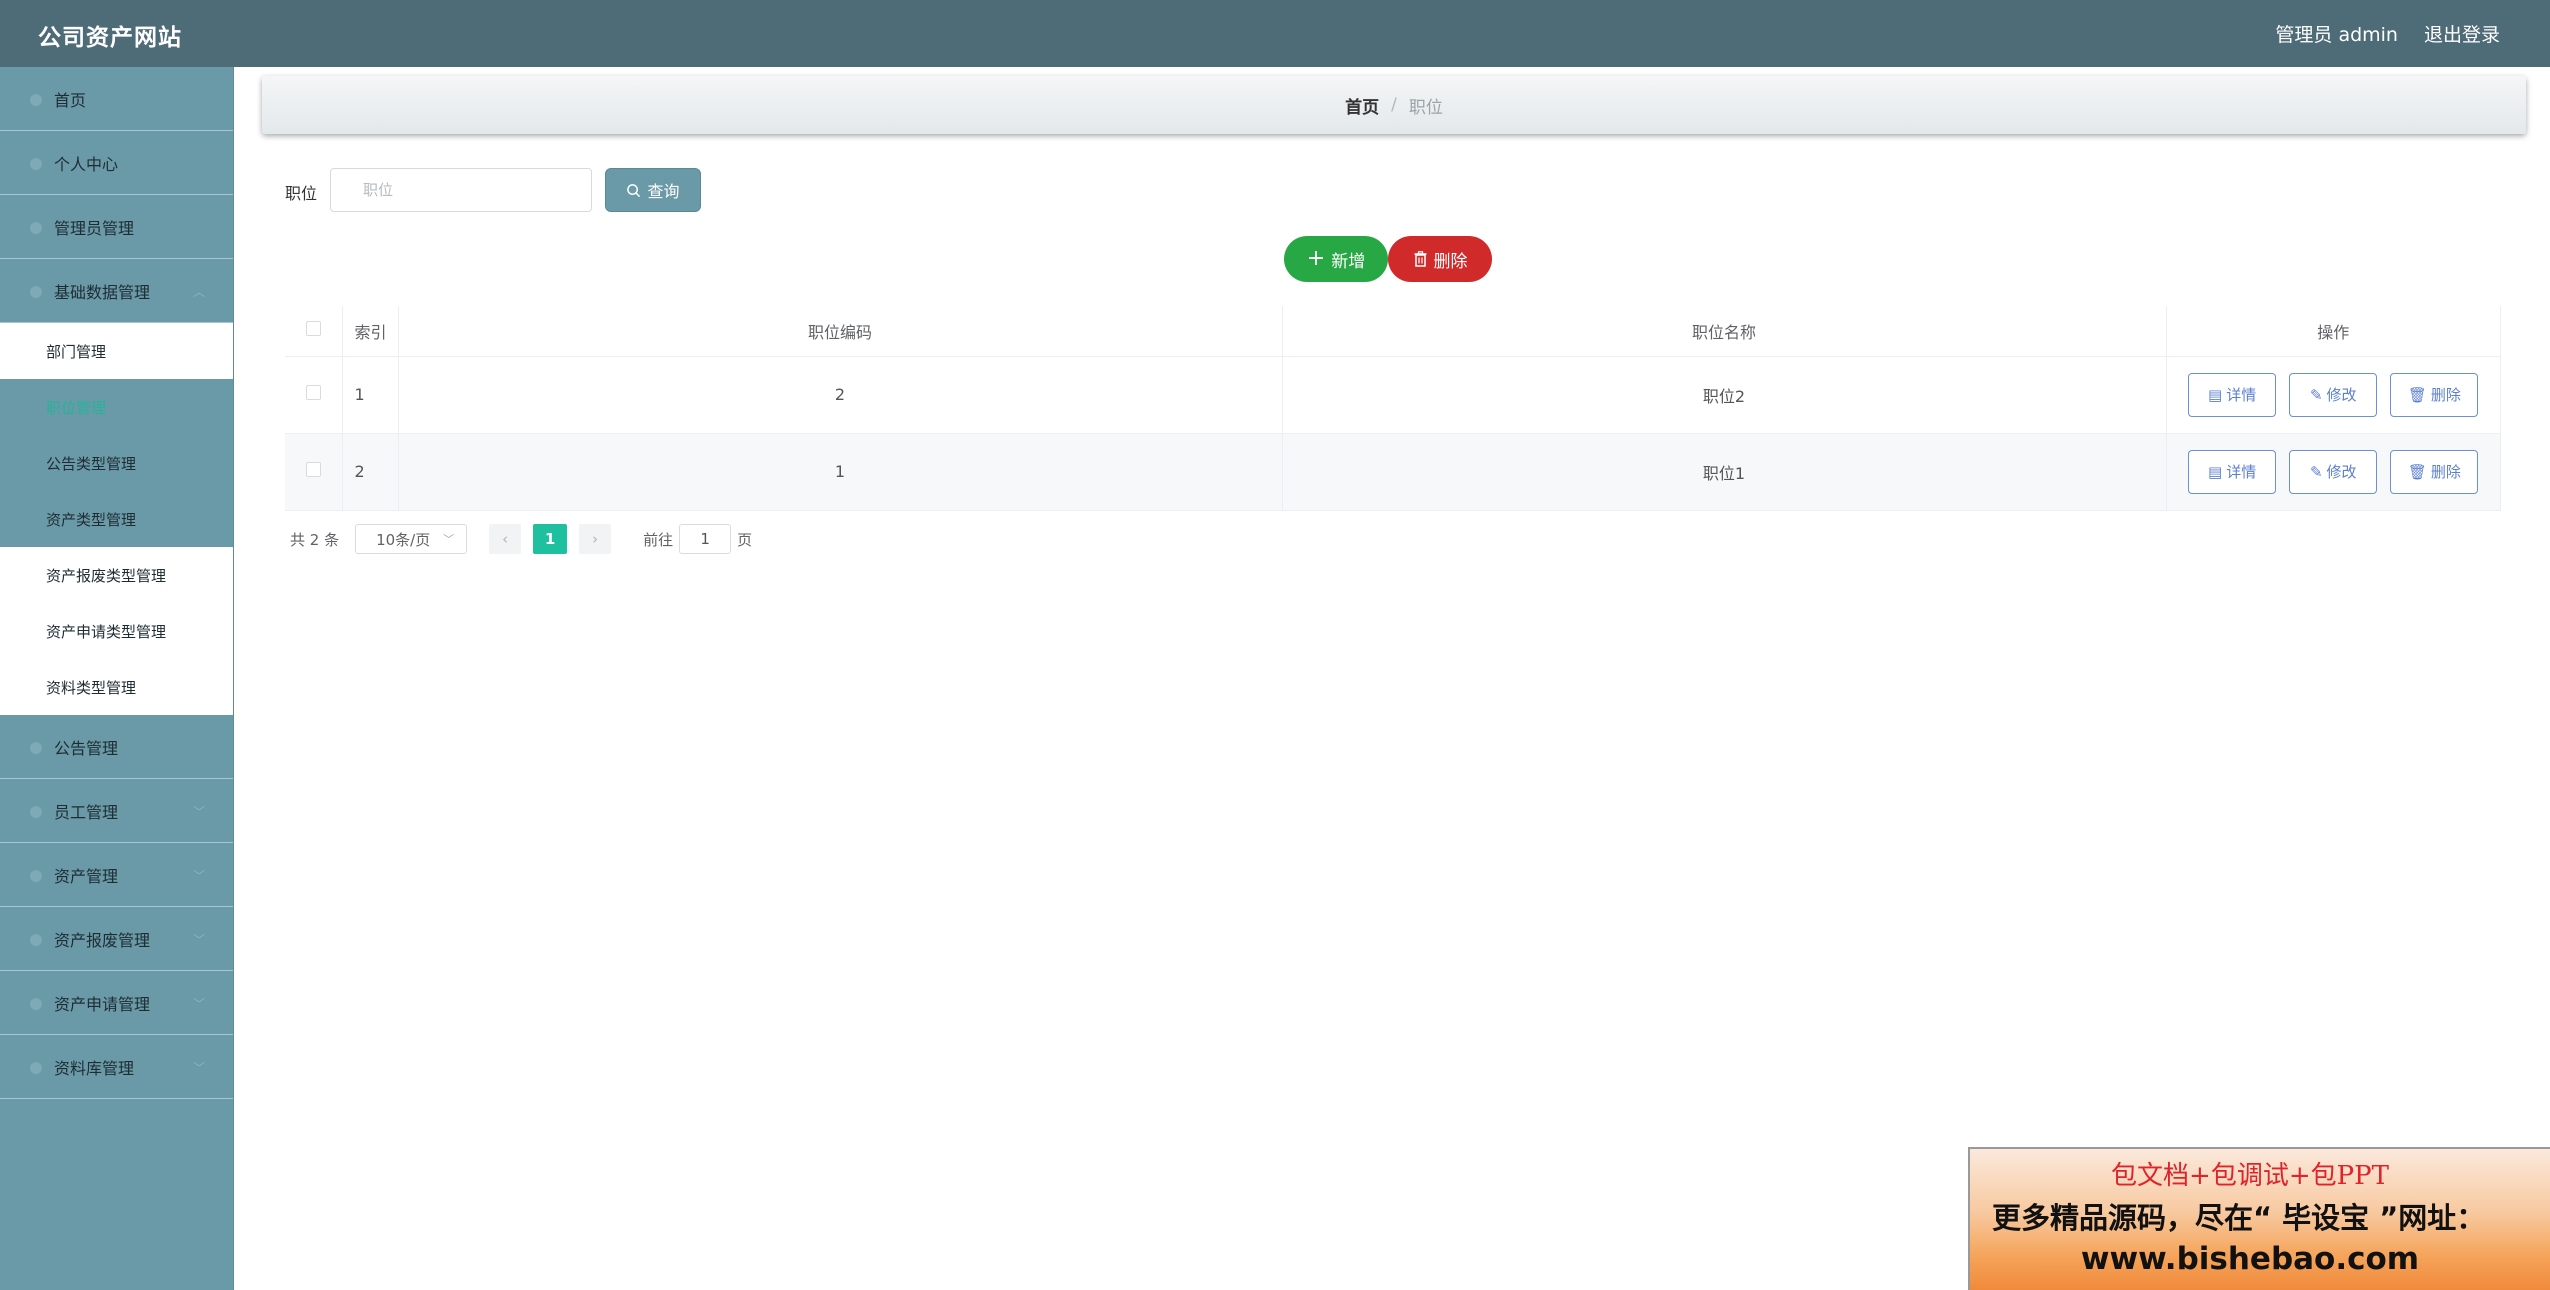  I want to click on submenu-item-position: 职位管理, so click(116, 407).